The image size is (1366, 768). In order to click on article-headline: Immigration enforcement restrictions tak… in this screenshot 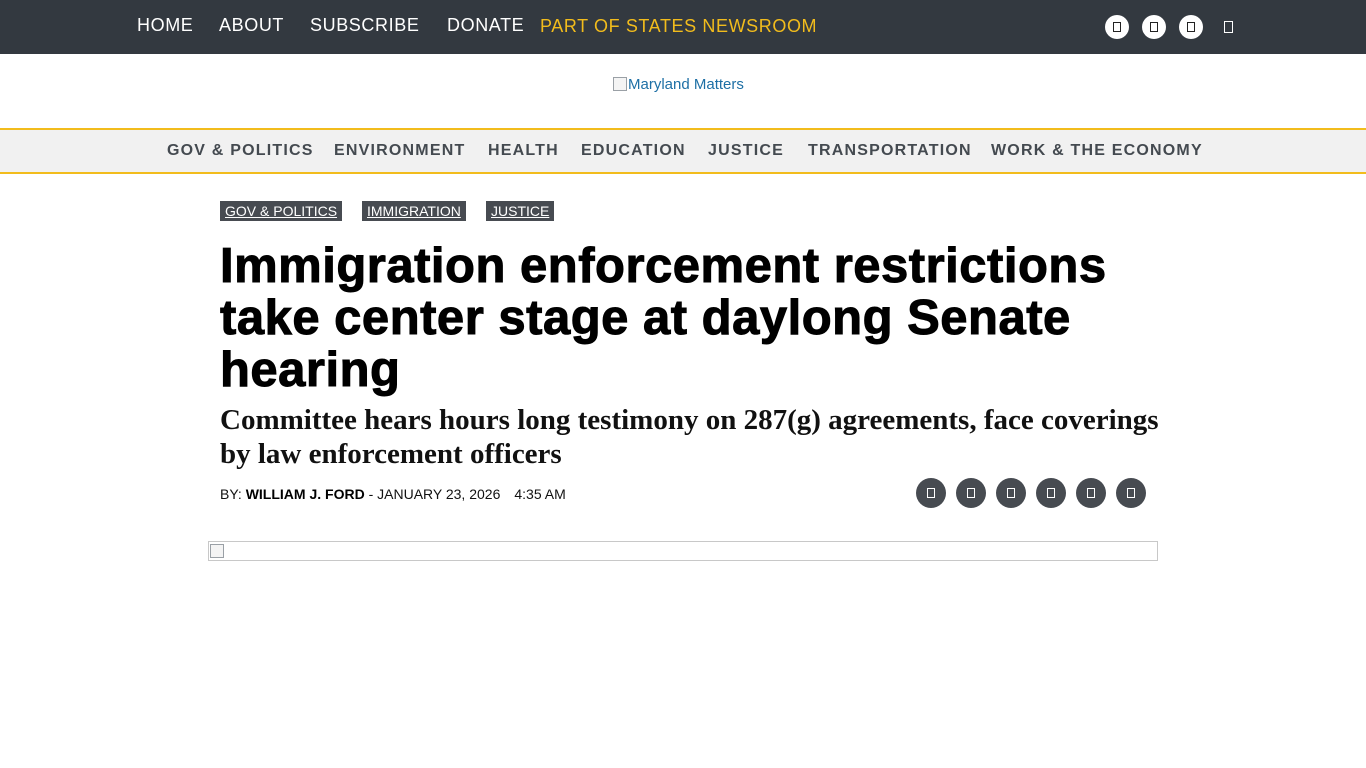, I will do `click(663, 318)`.